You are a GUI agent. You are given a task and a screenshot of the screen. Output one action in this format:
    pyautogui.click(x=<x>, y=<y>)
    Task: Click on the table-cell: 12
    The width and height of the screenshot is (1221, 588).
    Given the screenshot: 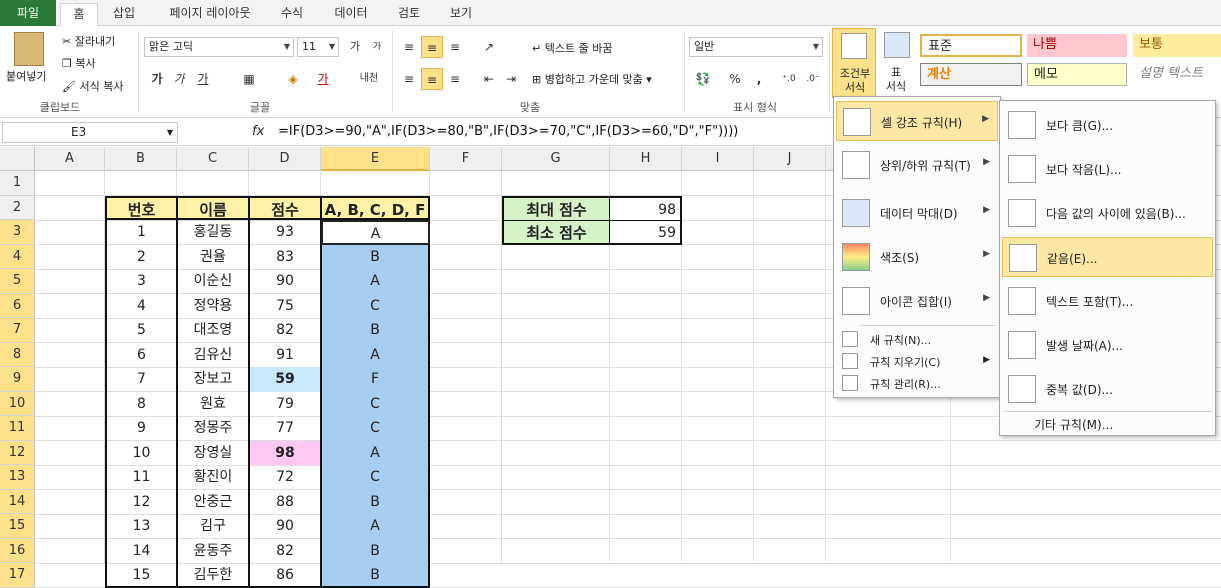 What is the action you would take?
    pyautogui.click(x=141, y=501)
    